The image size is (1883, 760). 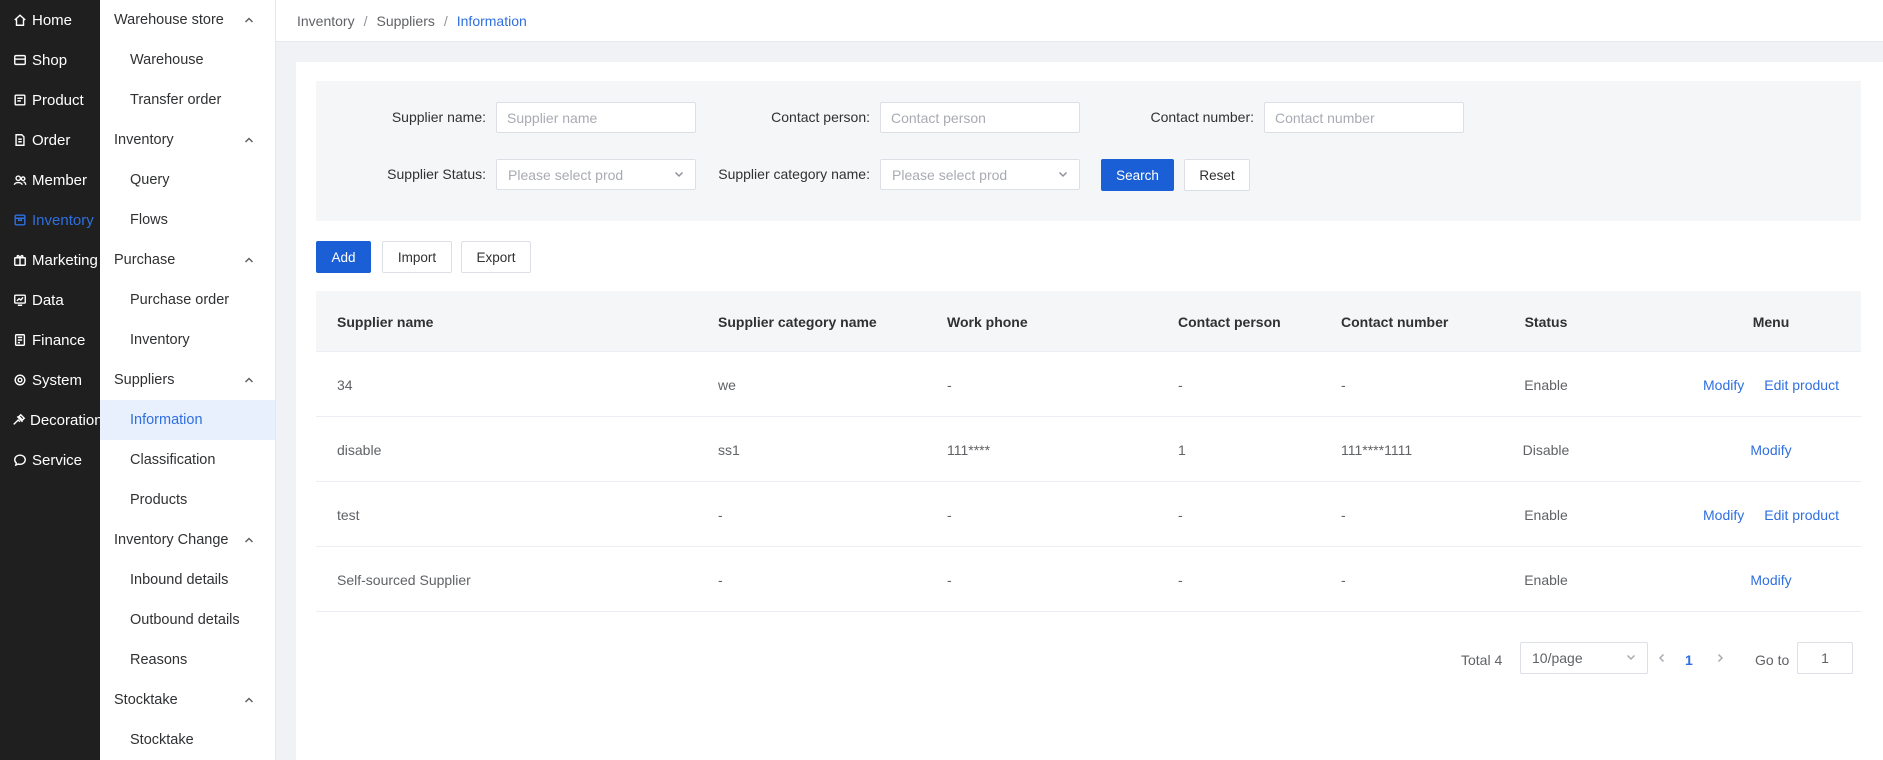 I want to click on cell-category: ss1, so click(x=729, y=449).